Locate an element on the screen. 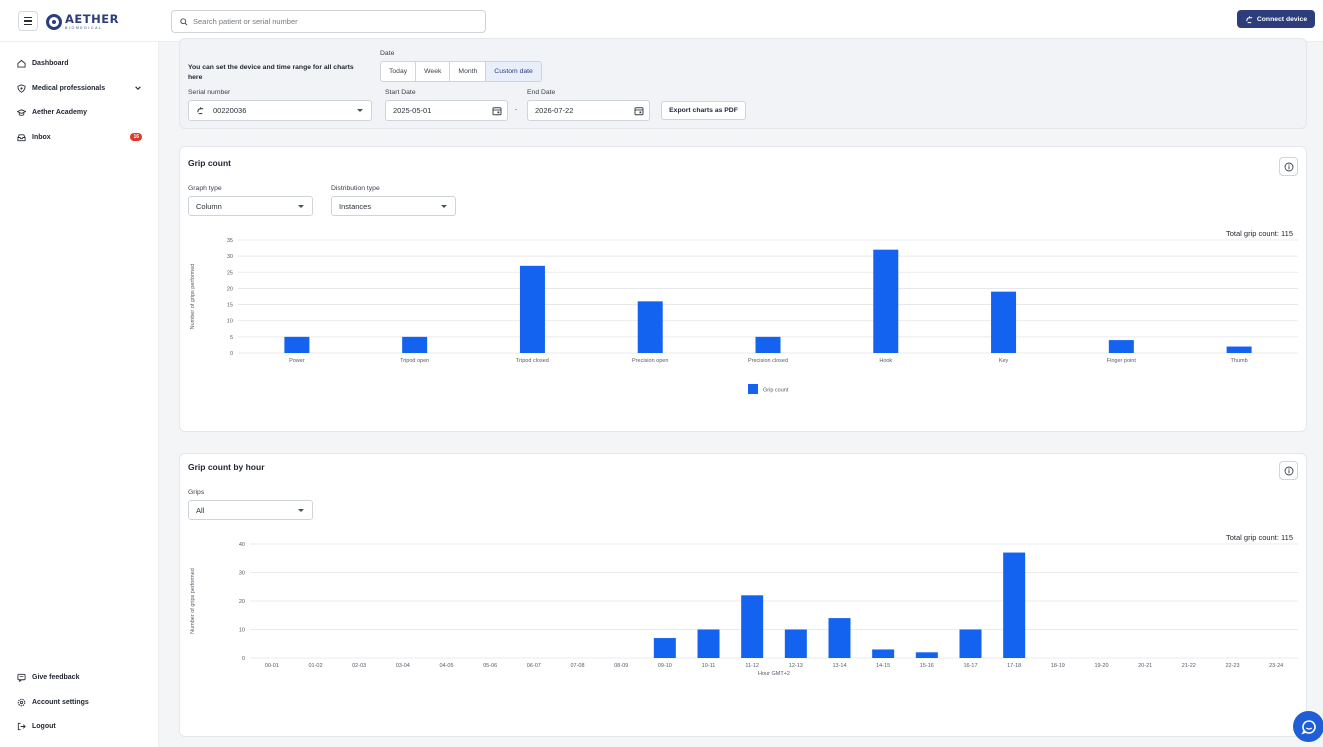  legend-label: Grip count is located at coordinates (776, 391).